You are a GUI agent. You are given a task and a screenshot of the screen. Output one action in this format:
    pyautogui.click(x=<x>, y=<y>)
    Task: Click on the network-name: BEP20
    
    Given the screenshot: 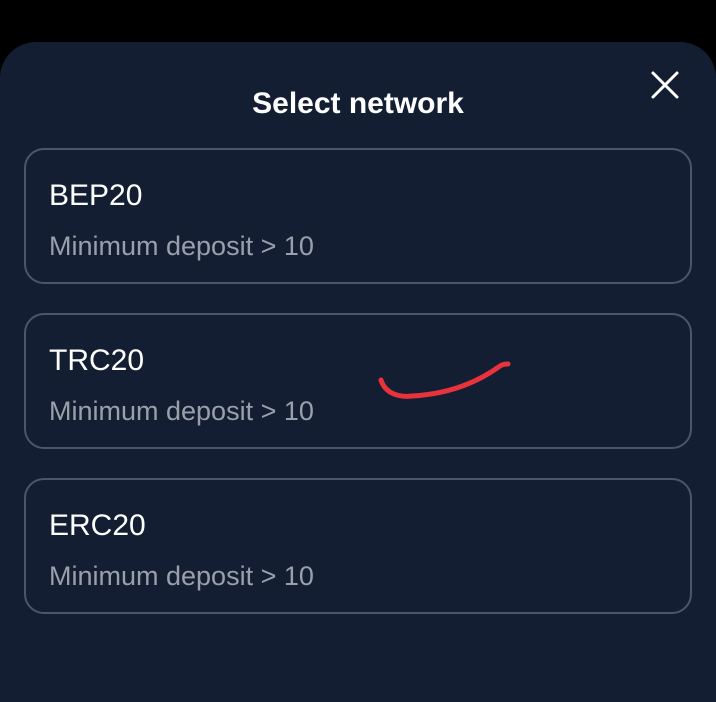 What is the action you would take?
    pyautogui.click(x=96, y=195)
    